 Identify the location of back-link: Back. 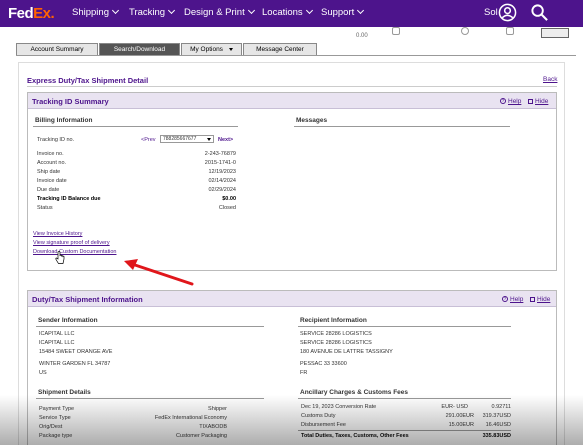
(550, 79).